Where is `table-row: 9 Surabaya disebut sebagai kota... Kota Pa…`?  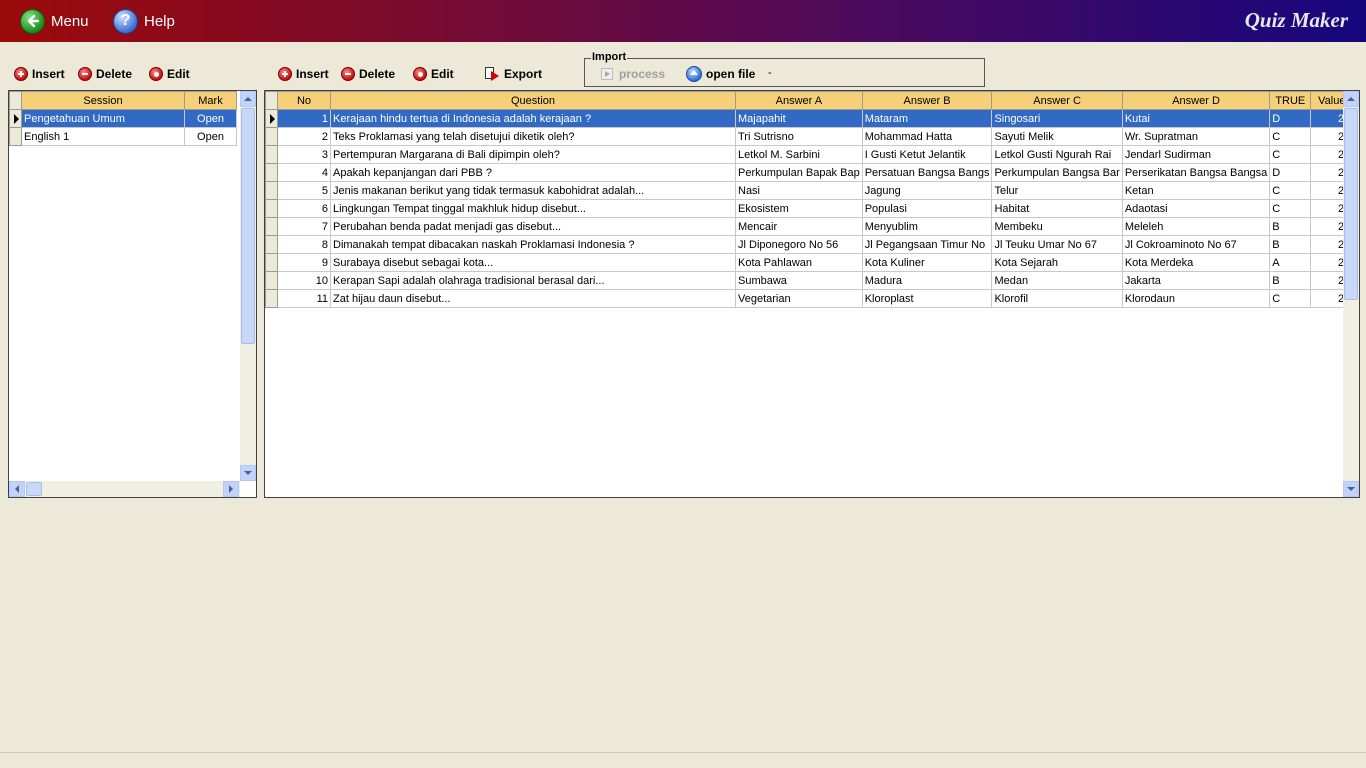
table-row: 9 Surabaya disebut sebagai kota... Kota Pa… is located at coordinates (809, 262).